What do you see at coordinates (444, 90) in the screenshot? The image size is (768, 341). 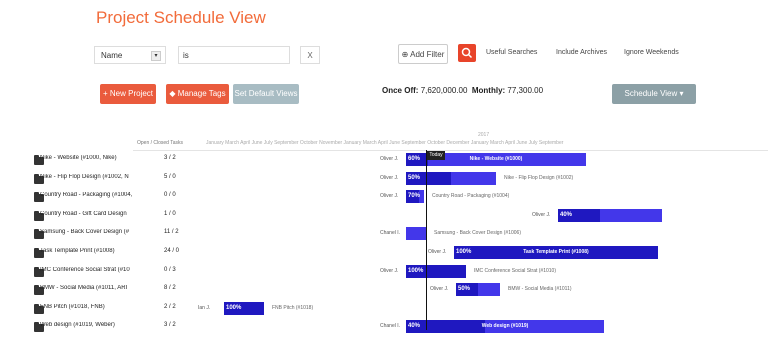 I see `once-off-value: 7,620,000.00` at bounding box center [444, 90].